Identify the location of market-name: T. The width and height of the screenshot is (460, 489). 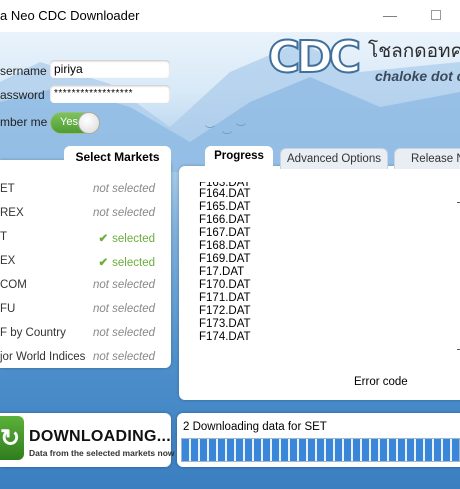
(4, 237).